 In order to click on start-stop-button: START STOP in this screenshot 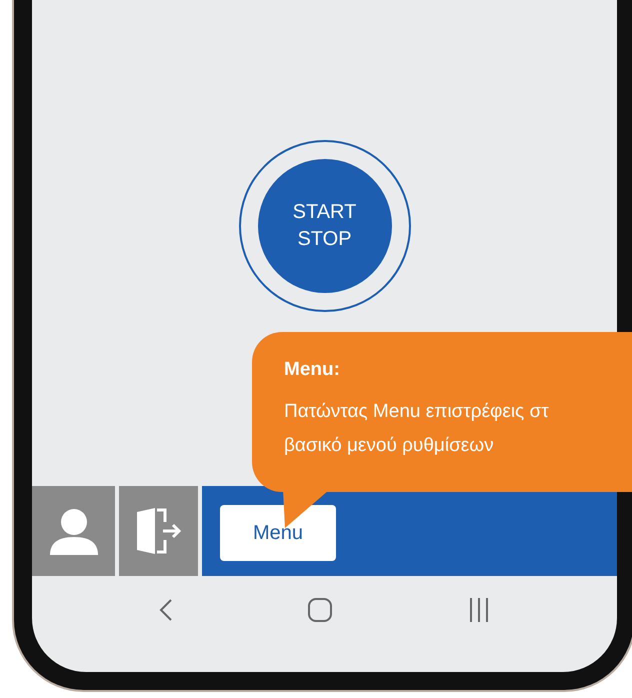, I will do `click(325, 226)`.